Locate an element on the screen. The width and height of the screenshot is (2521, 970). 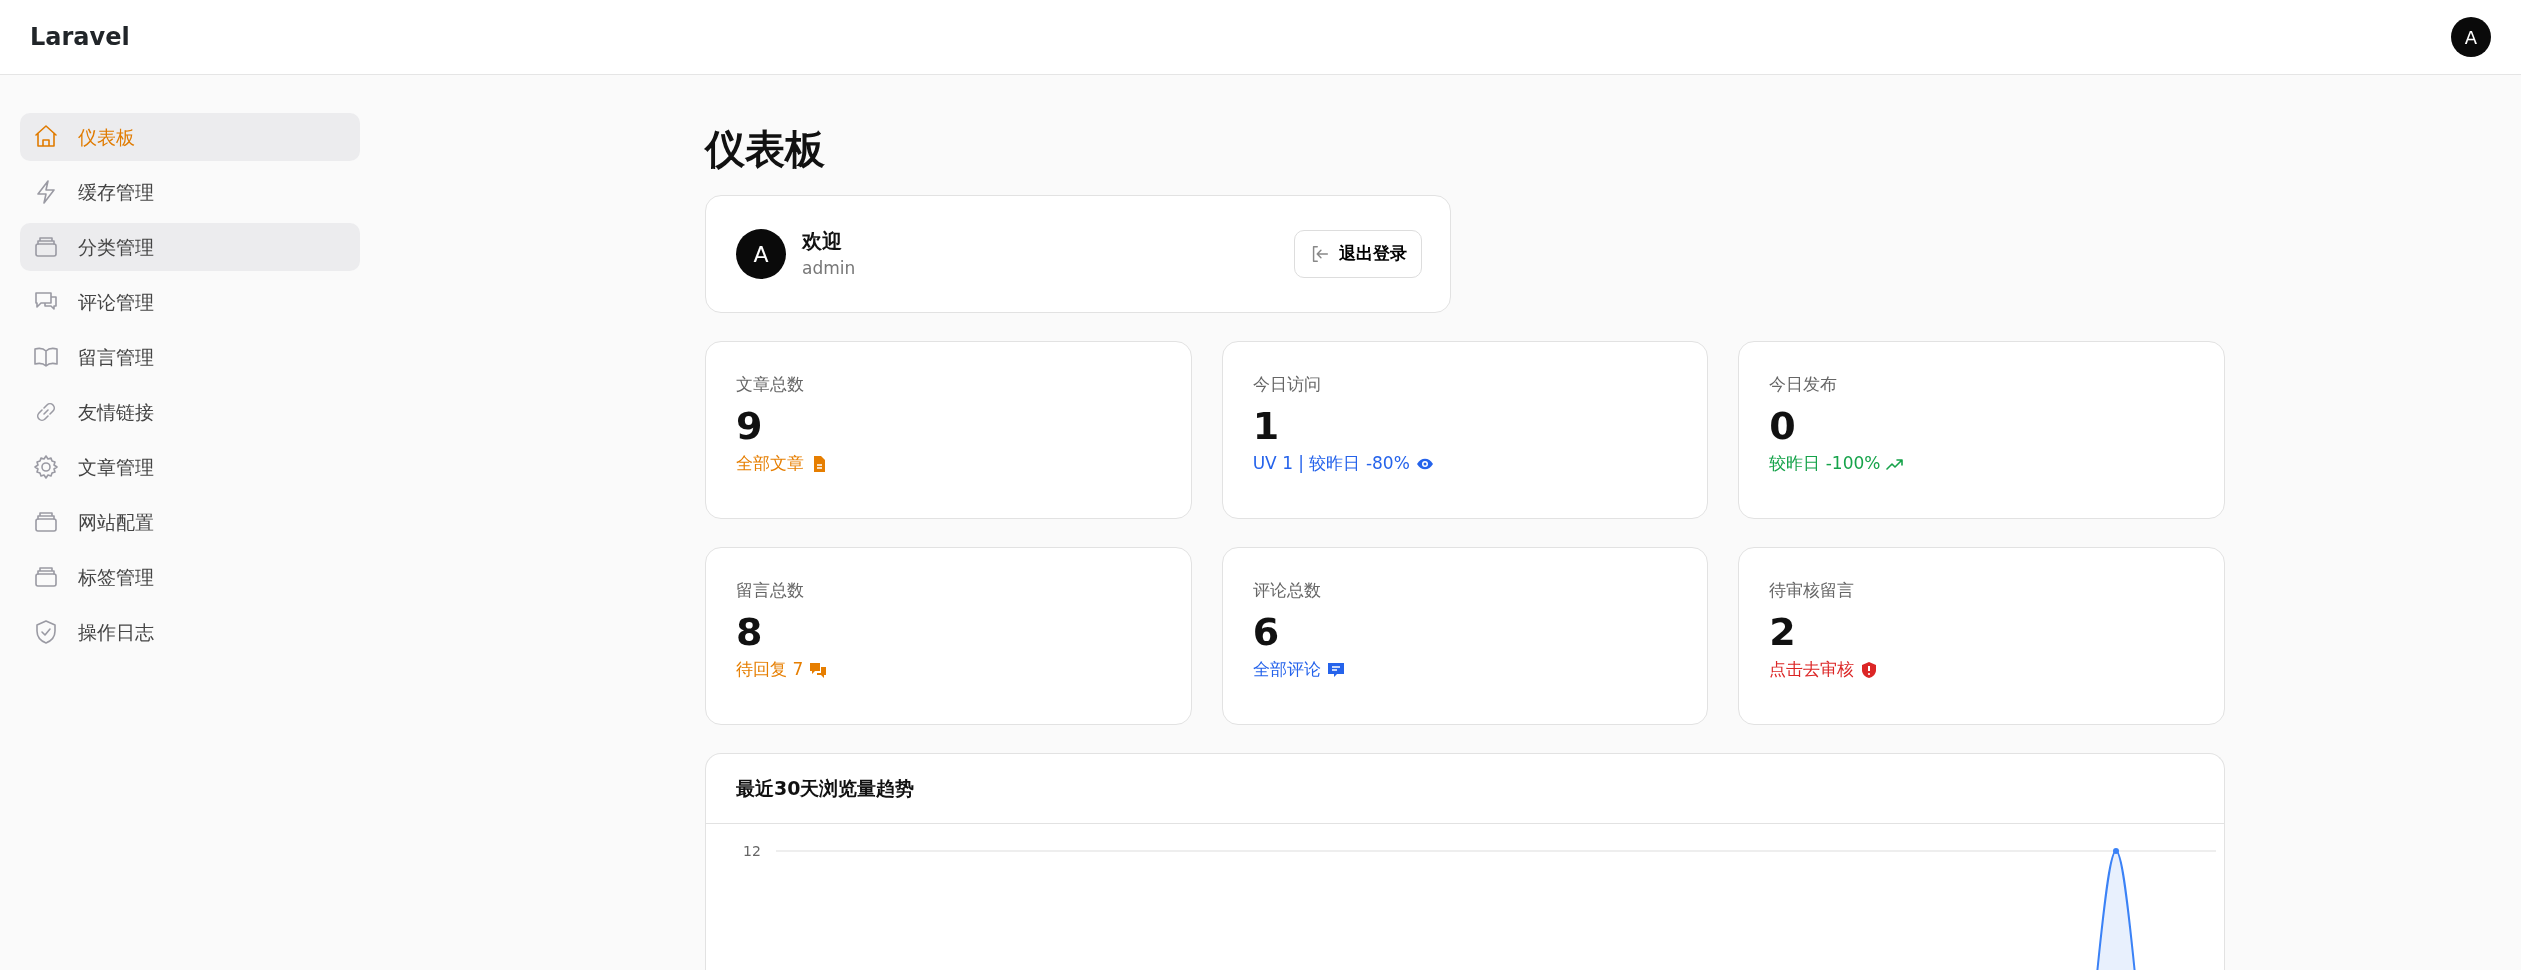
stat-title: 待审核留言 is located at coordinates (1812, 590).